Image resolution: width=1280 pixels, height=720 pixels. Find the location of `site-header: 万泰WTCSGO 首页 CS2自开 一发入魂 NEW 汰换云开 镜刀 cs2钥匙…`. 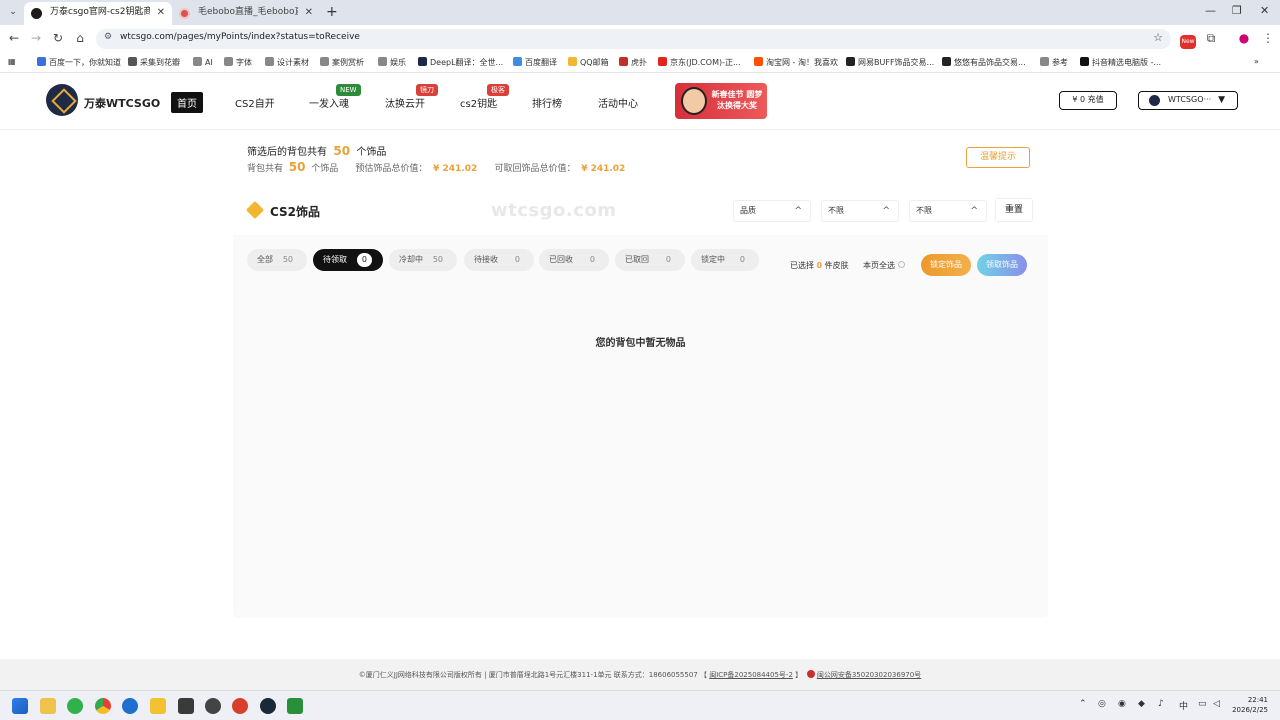

site-header: 万泰WTCSGO 首页 CS2自开 一发入魂 NEW 汰换云开 镜刀 cs2钥匙… is located at coordinates (640, 102).